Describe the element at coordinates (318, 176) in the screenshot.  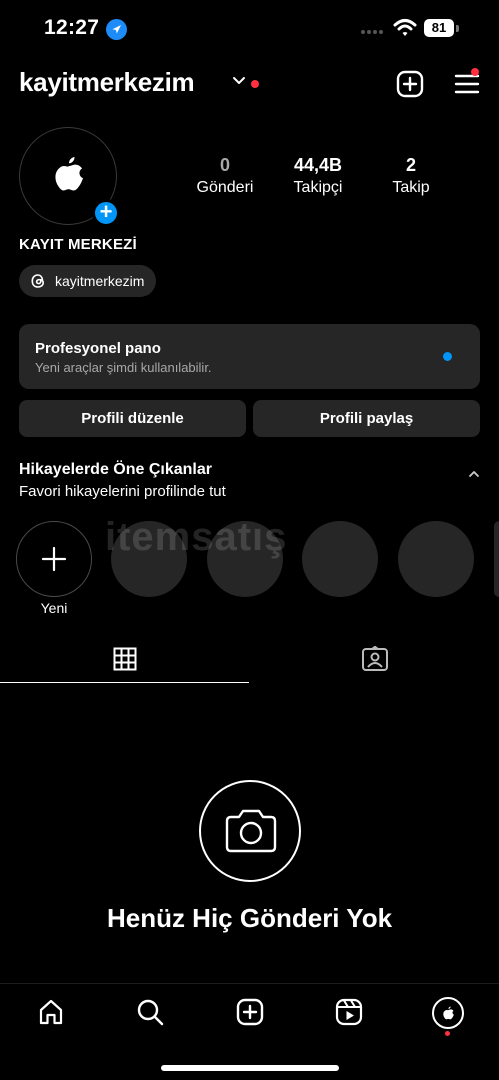
I see `stat-followers: 44,4B Takipçi` at that location.